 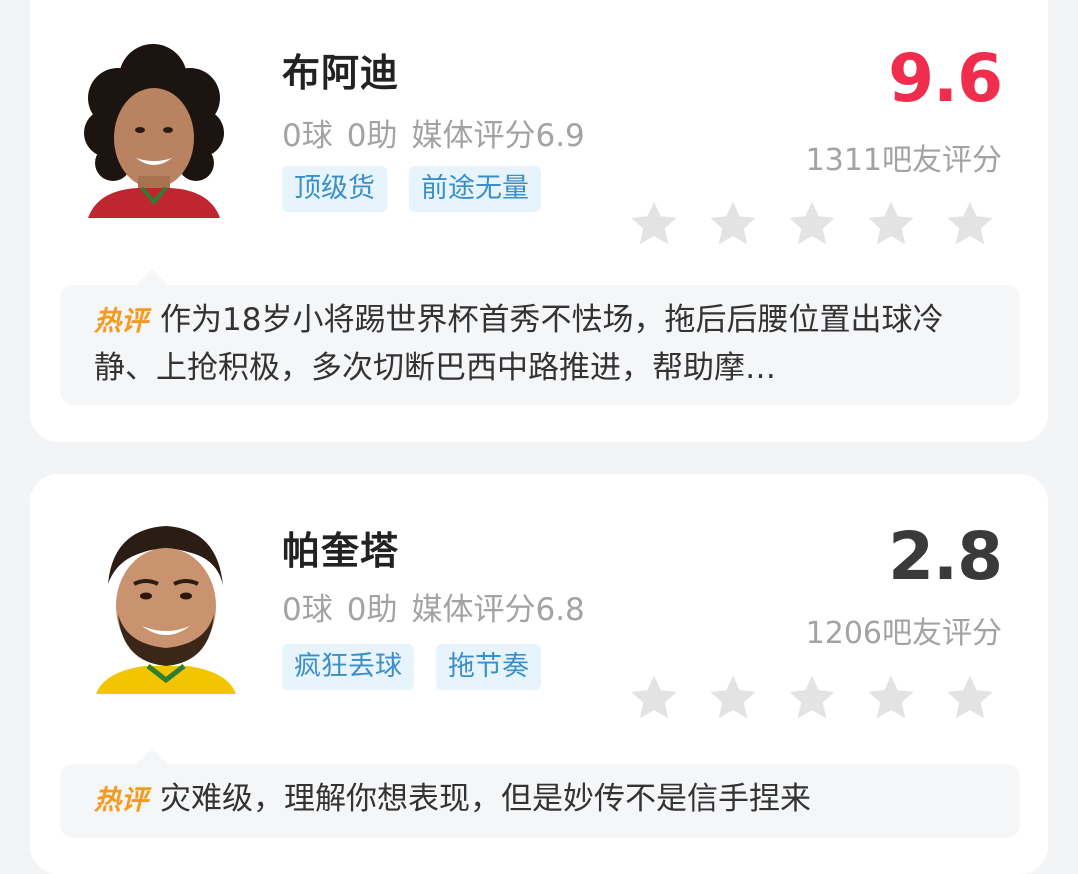 What do you see at coordinates (903, 160) in the screenshot?
I see `fan-rating-count: 1311吧友评分` at bounding box center [903, 160].